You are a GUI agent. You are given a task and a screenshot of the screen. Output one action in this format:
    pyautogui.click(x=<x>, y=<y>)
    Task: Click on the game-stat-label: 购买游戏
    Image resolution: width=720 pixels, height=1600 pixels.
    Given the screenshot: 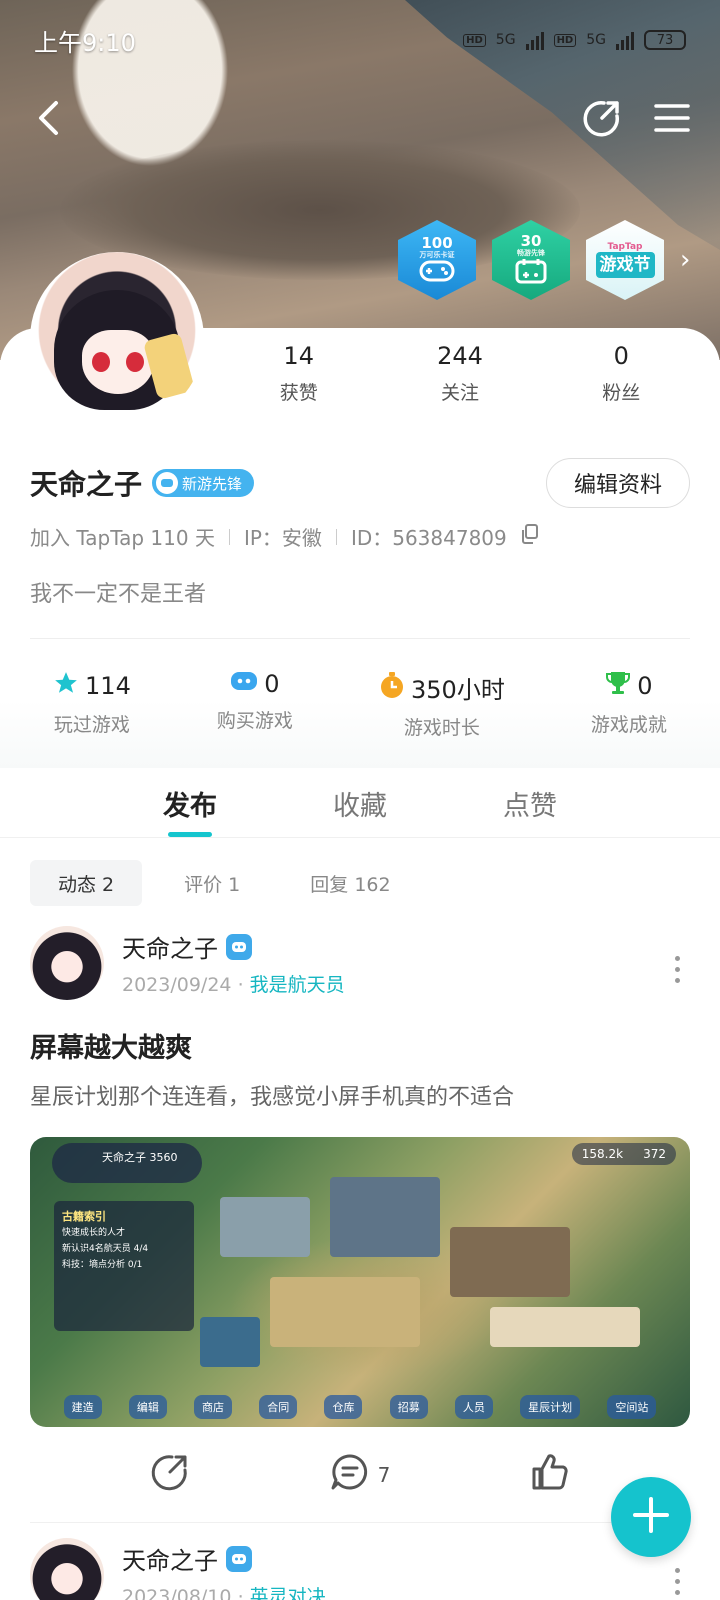 What is the action you would take?
    pyautogui.click(x=254, y=721)
    